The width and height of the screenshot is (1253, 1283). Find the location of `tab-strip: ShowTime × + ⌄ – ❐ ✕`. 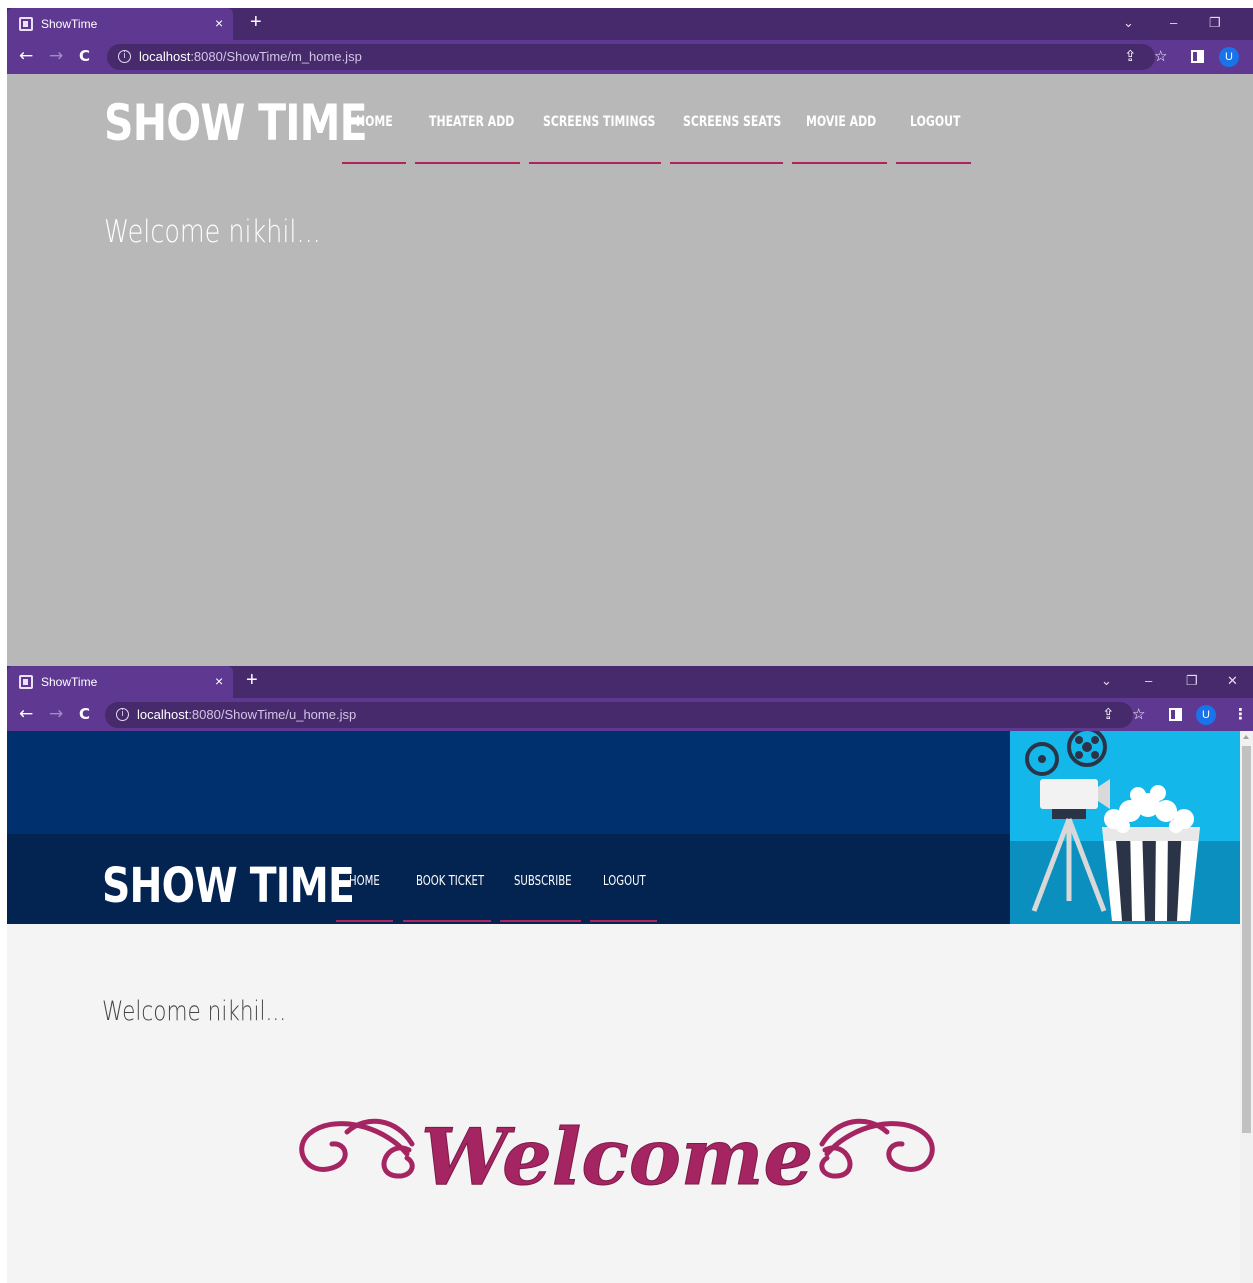

tab-strip: ShowTime × + ⌄ – ❐ ✕ is located at coordinates (630, 682).